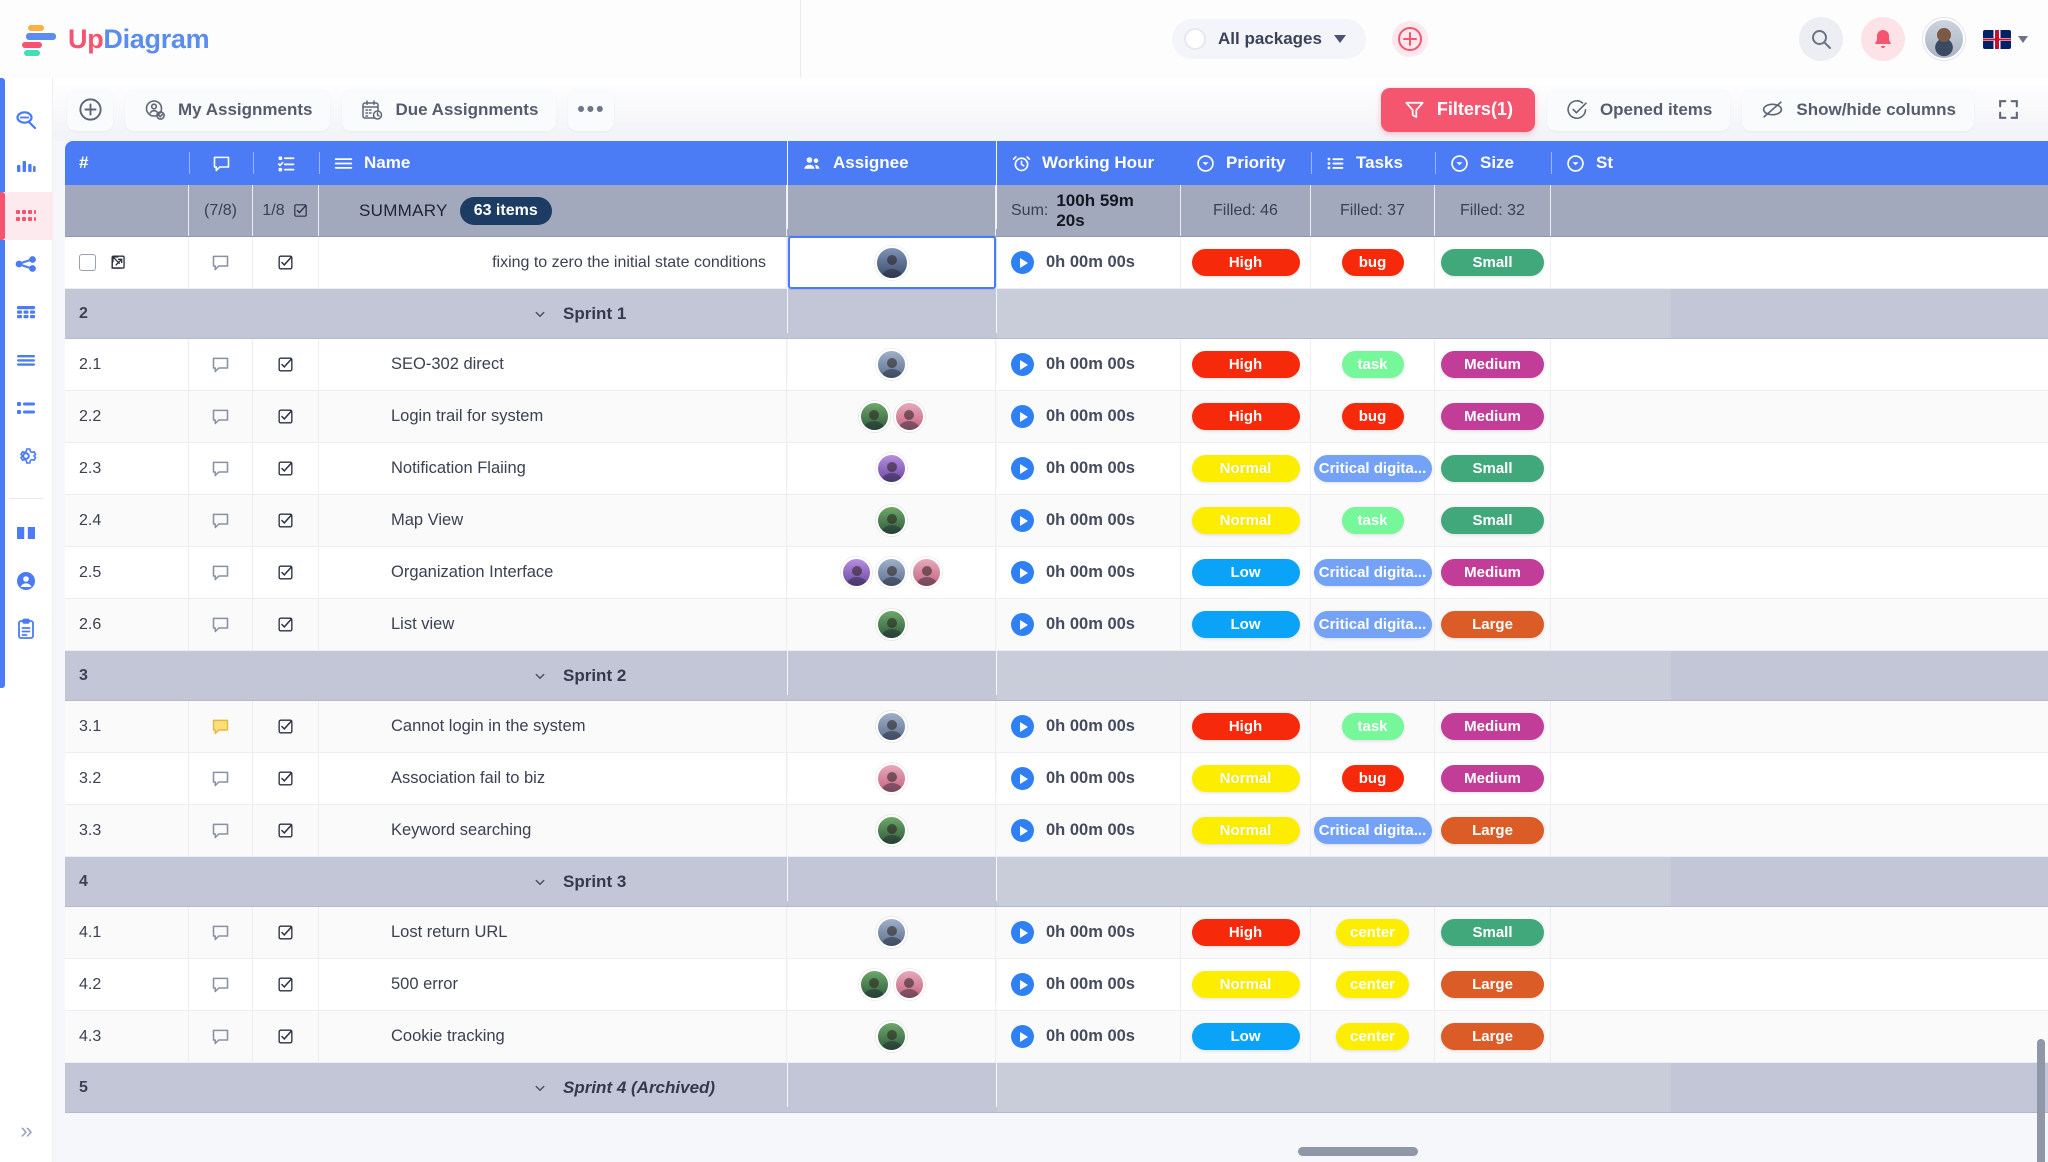 This screenshot has height=1162, width=2048. Describe the element at coordinates (553, 1036) in the screenshot. I see `row-name-cell: Cookie tracking` at that location.